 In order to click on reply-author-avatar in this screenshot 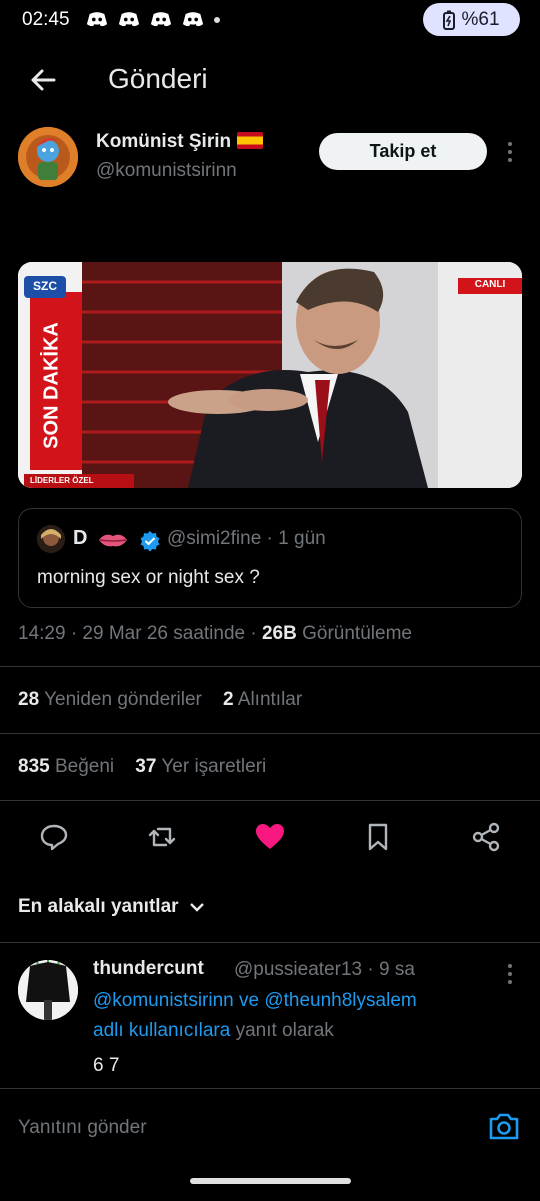, I will do `click(48, 990)`.